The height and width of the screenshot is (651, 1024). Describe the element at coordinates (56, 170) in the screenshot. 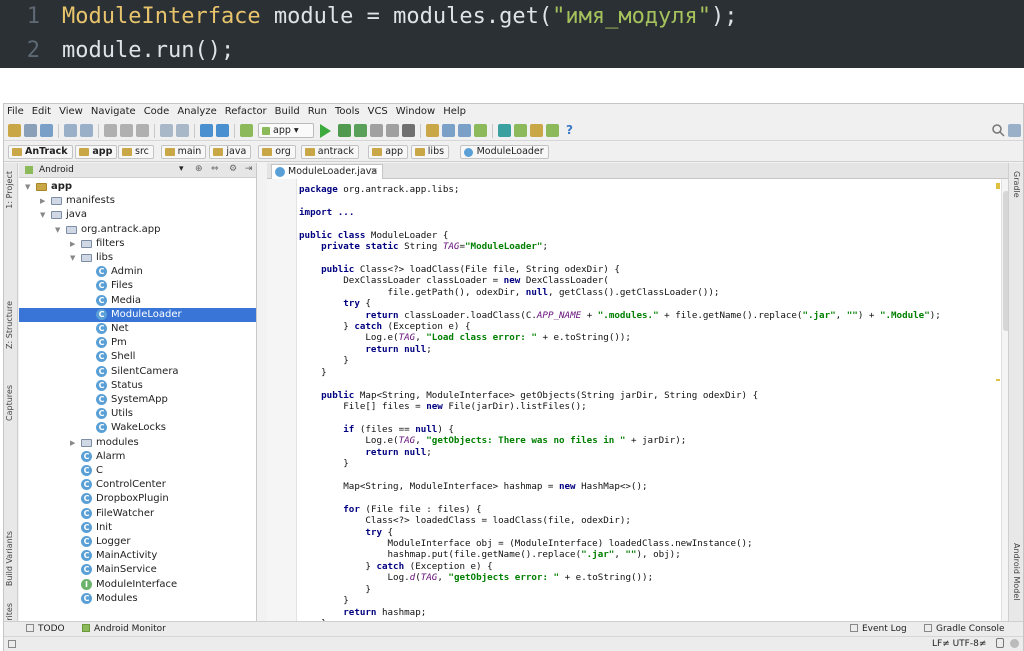

I see `project-view-select: Android` at that location.